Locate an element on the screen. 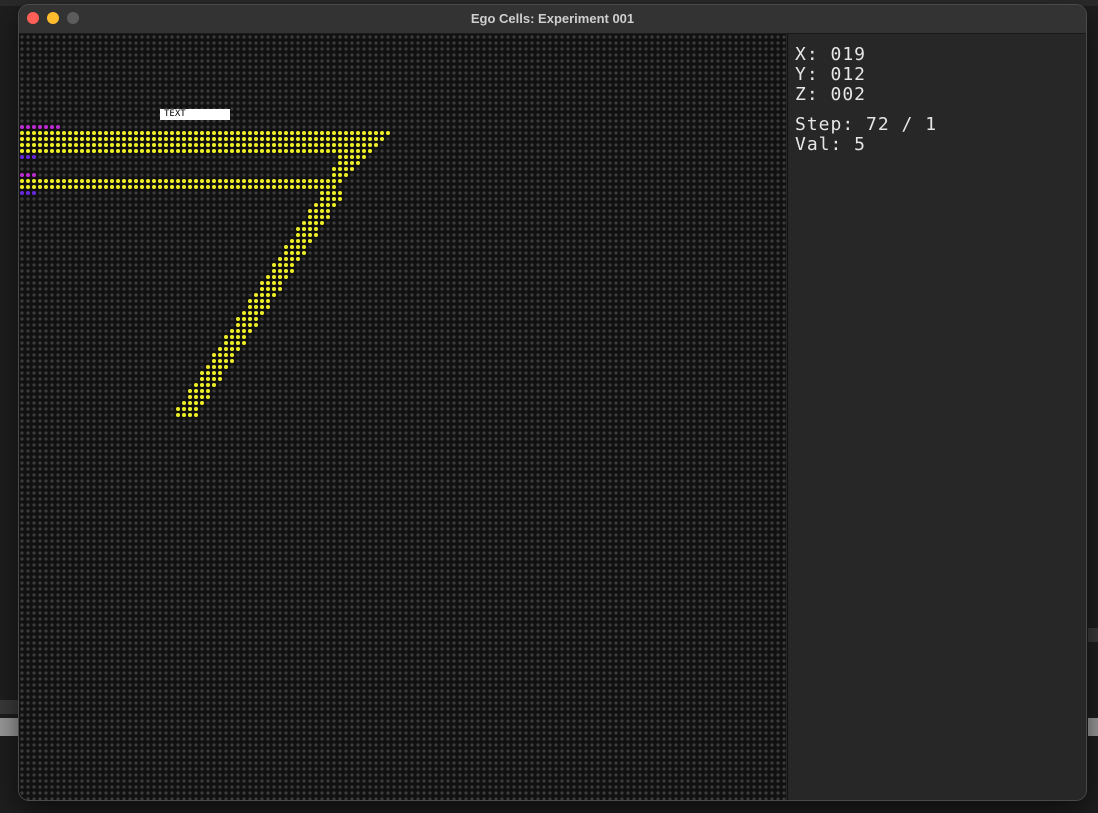 The image size is (1098, 813). background-window-edge is located at coordinates (9, 727).